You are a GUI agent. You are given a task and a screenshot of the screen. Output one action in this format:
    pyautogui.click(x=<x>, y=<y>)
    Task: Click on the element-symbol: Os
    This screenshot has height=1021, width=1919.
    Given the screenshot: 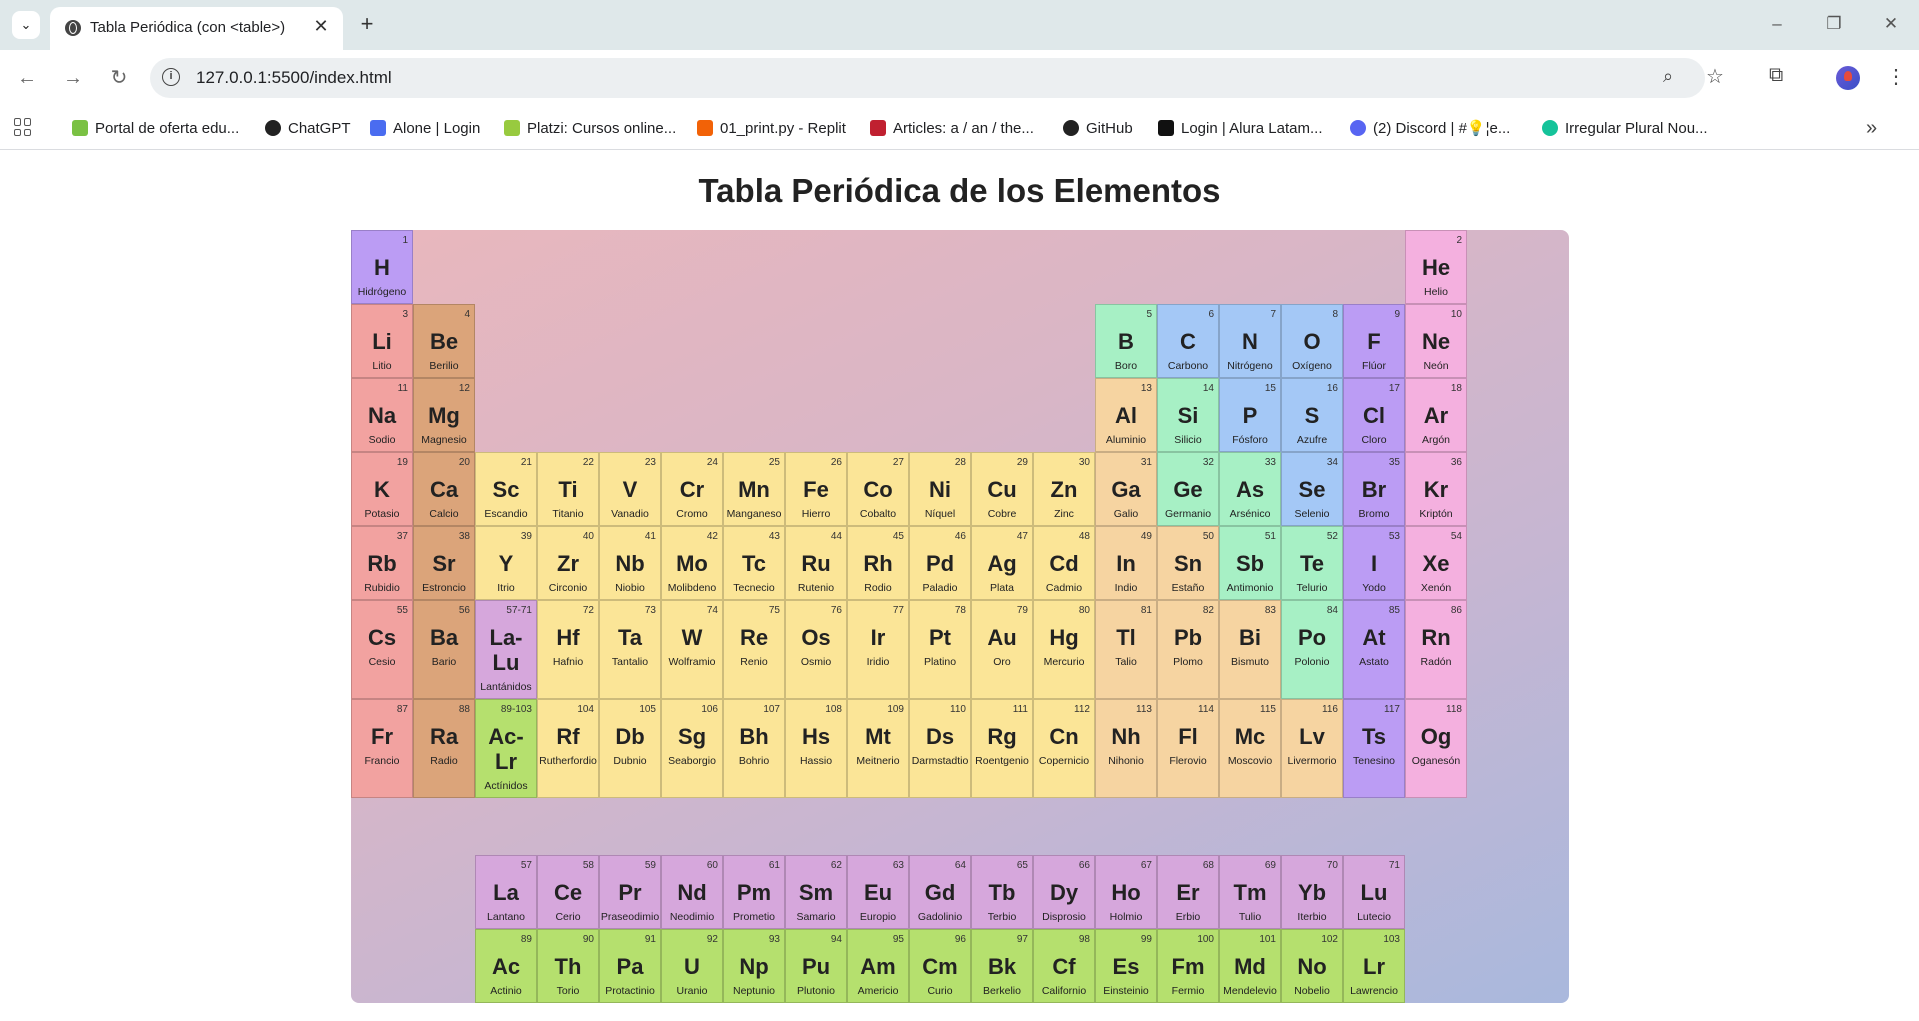 What is the action you would take?
    pyautogui.click(x=816, y=637)
    